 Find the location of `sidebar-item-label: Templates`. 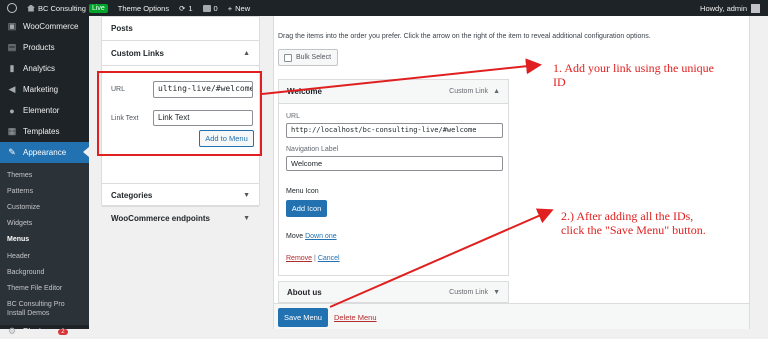

sidebar-item-label: Templates is located at coordinates (41, 131).